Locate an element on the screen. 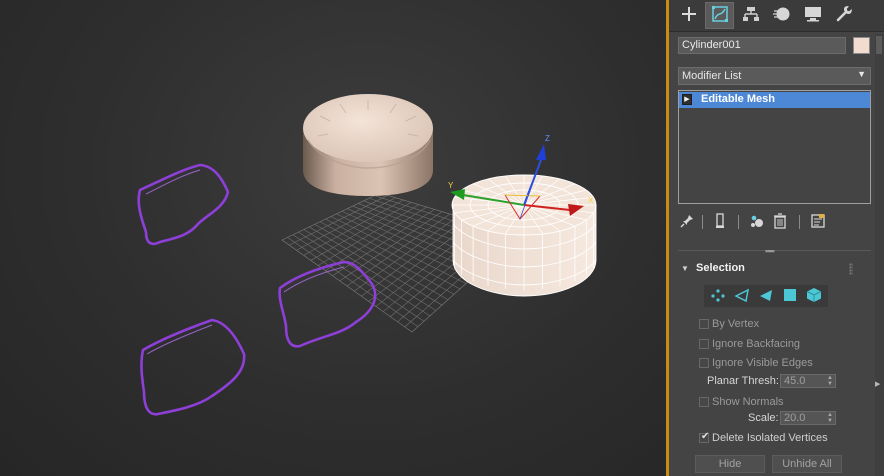  show-end-result-icon is located at coordinates (720, 222).